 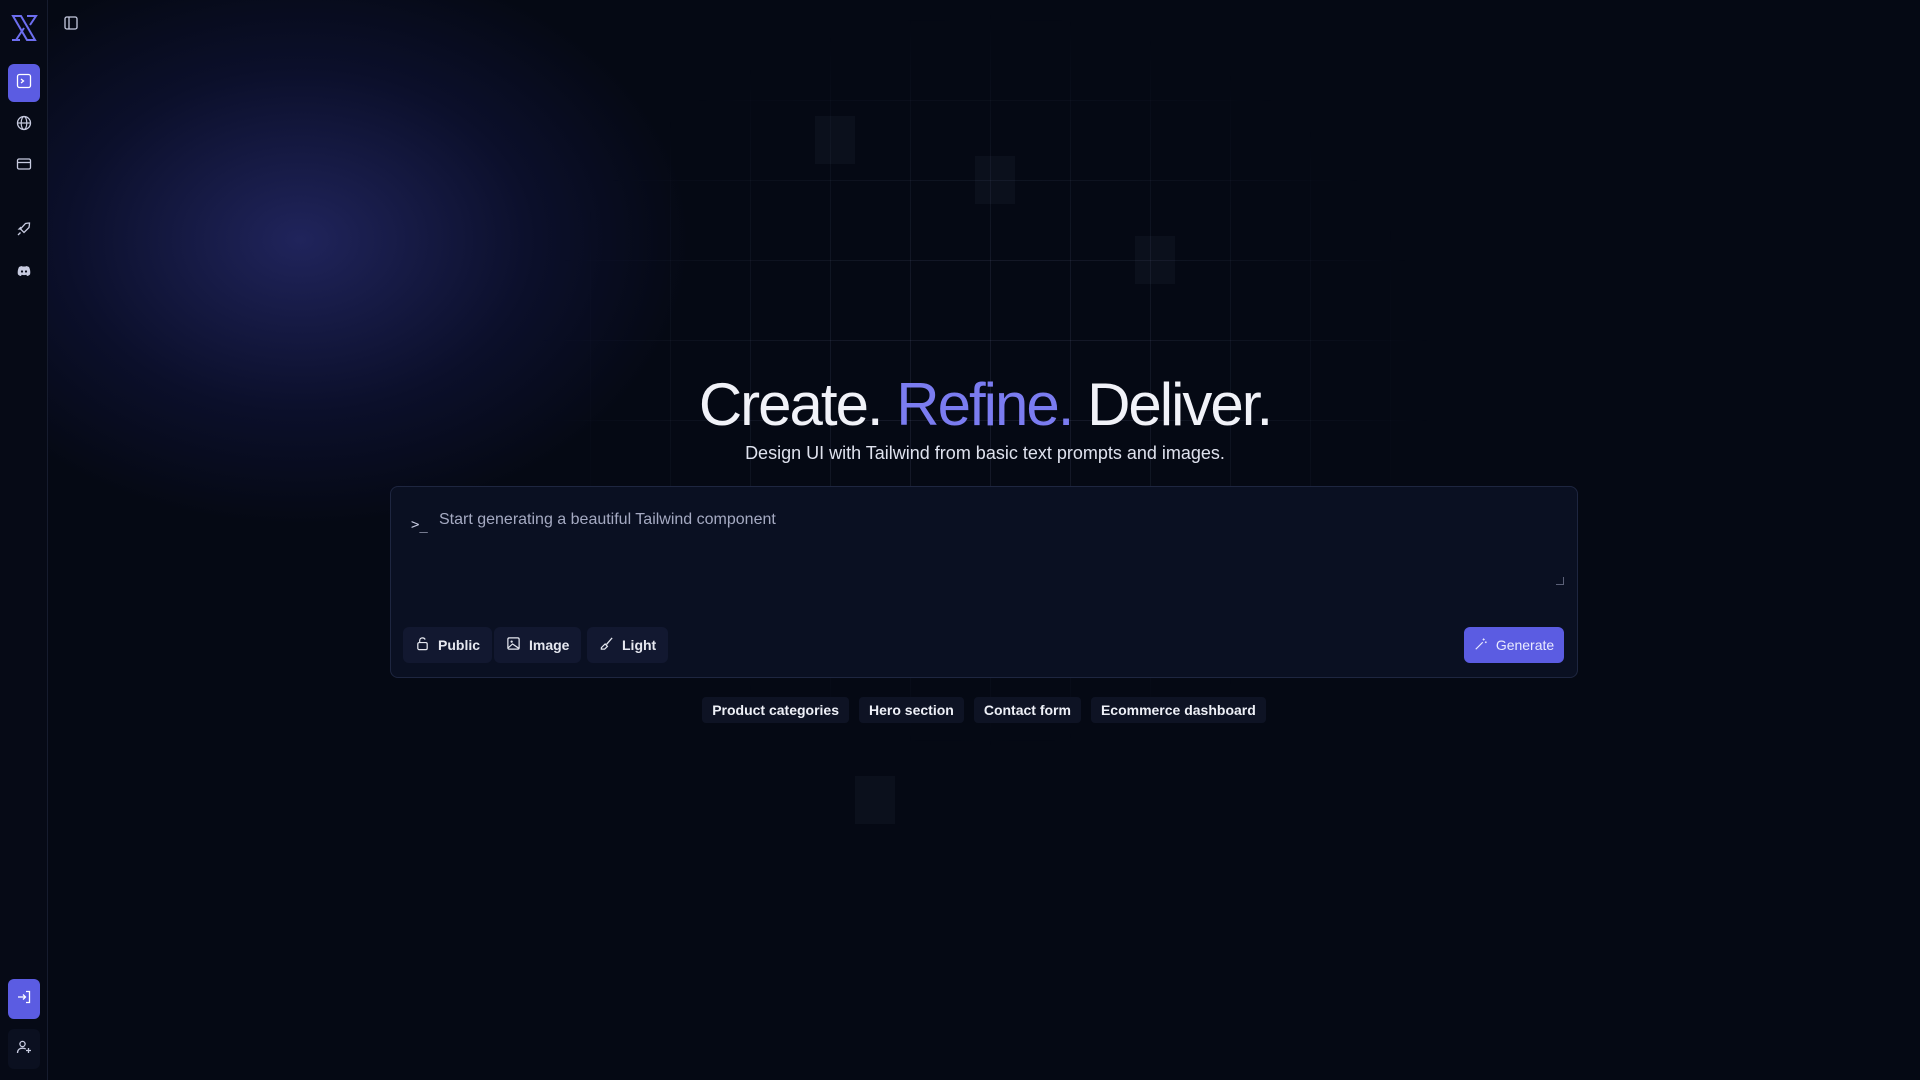 I want to click on suggestion-chip: Product categories, so click(x=776, y=710).